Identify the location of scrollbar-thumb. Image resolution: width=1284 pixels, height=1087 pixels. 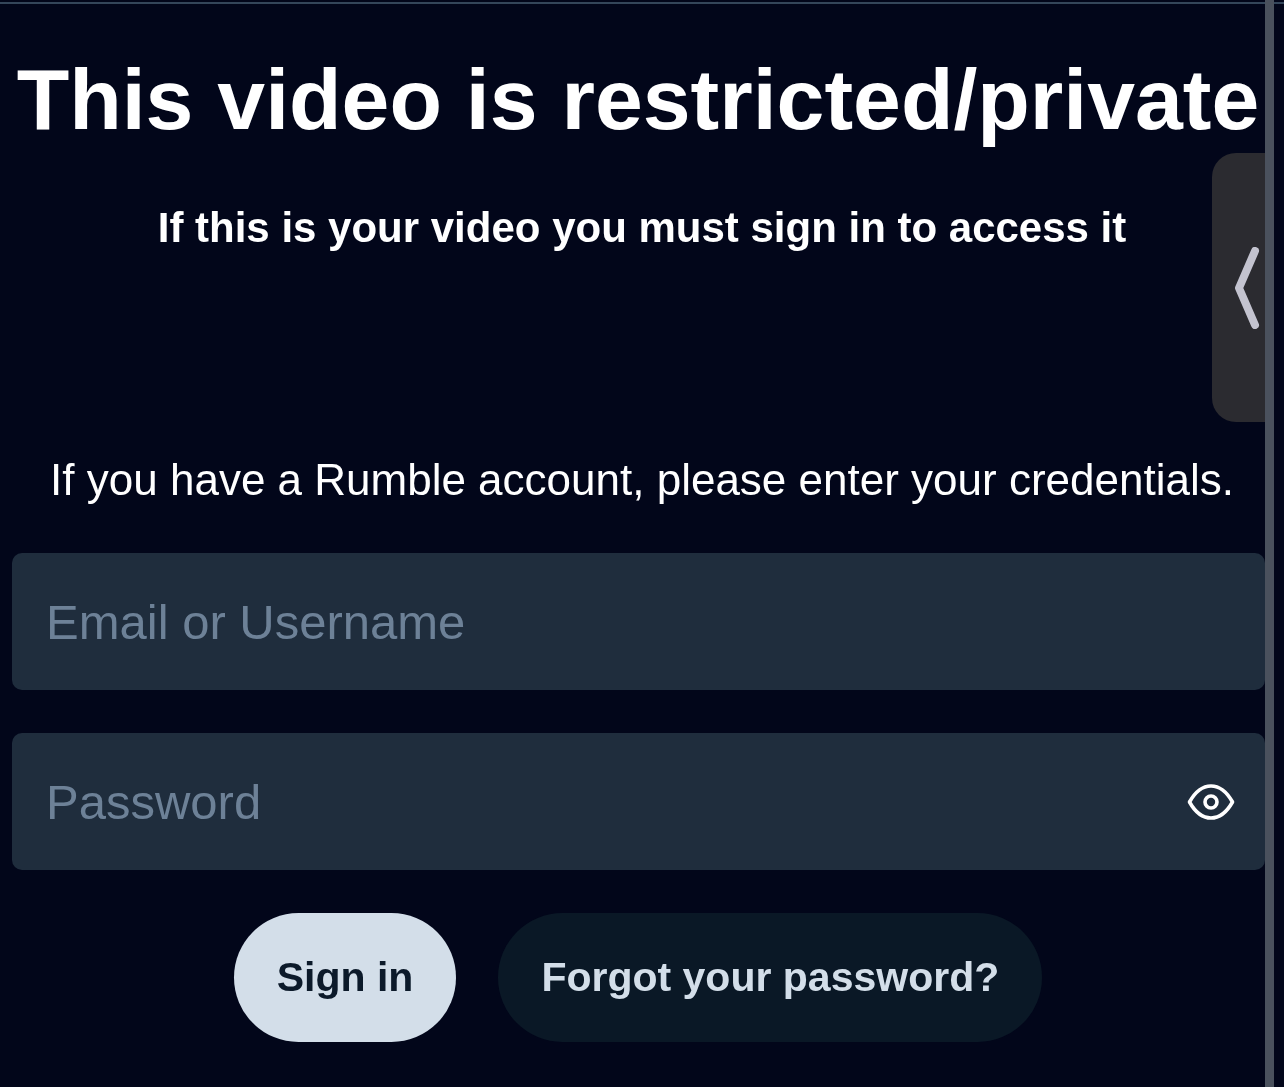
(1269, 543).